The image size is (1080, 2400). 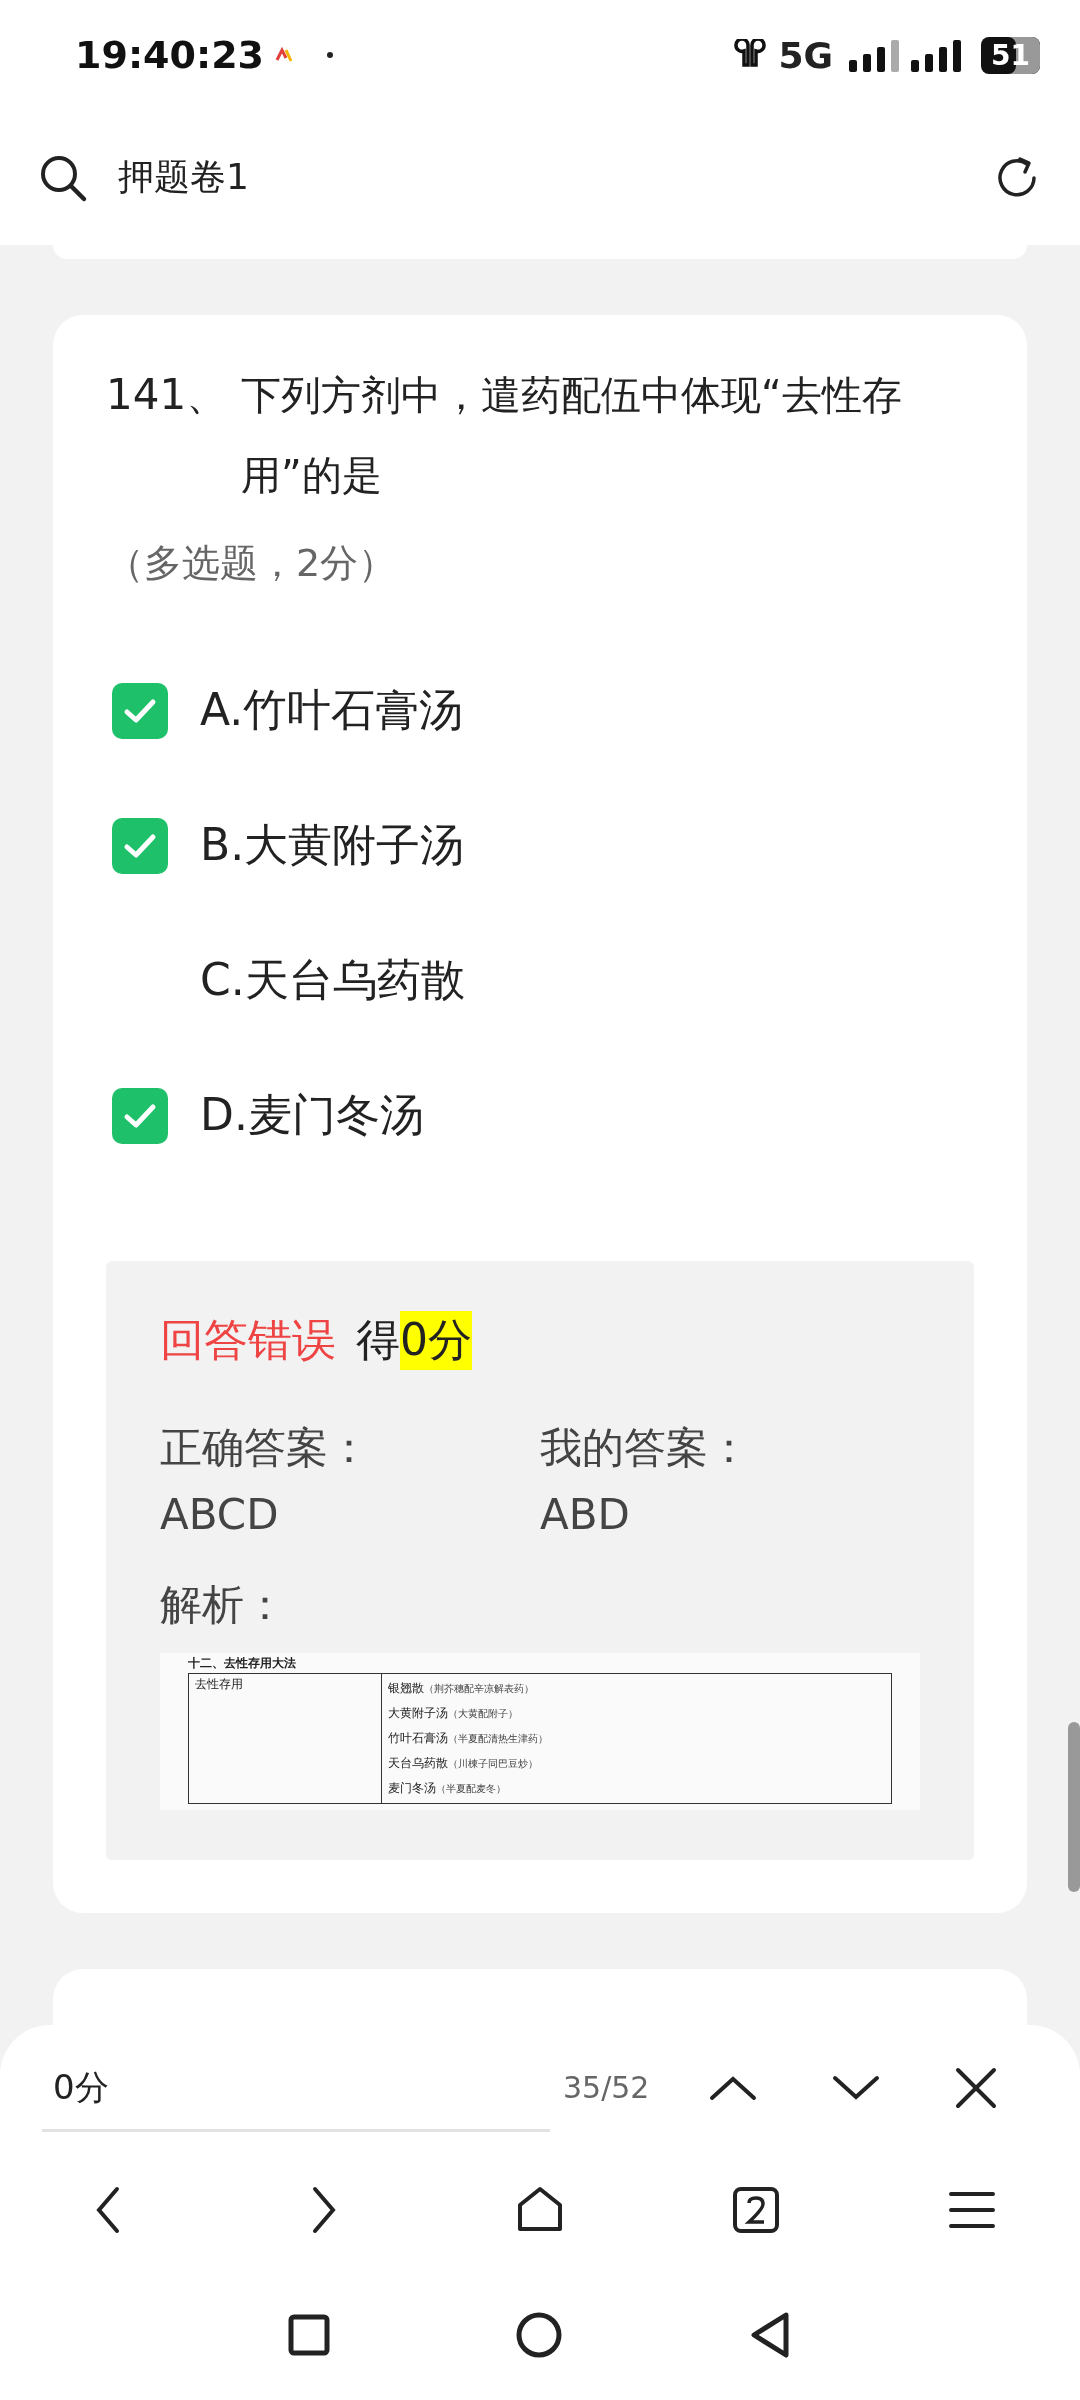 What do you see at coordinates (539, 2335) in the screenshot?
I see `home-icon` at bounding box center [539, 2335].